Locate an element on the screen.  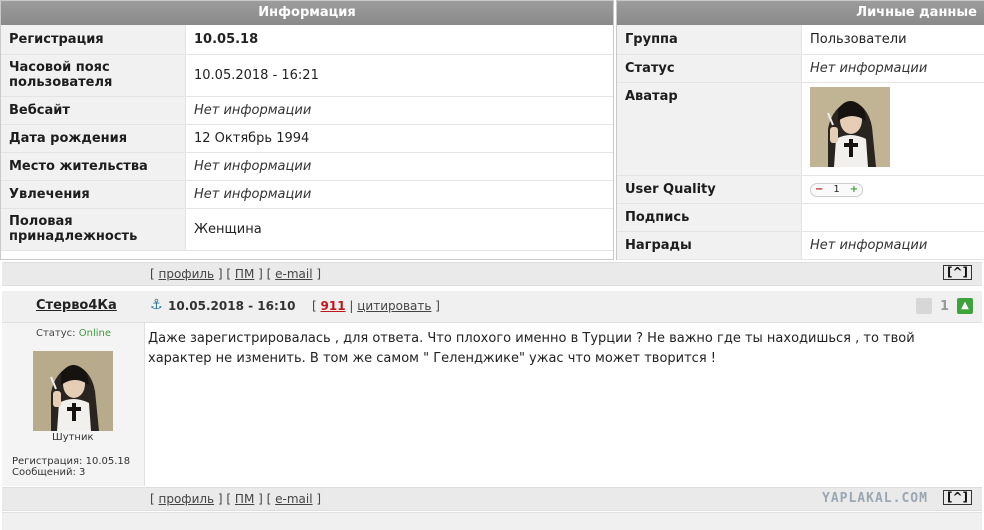
info-value: 12 Октябрь 1994 is located at coordinates (400, 138).